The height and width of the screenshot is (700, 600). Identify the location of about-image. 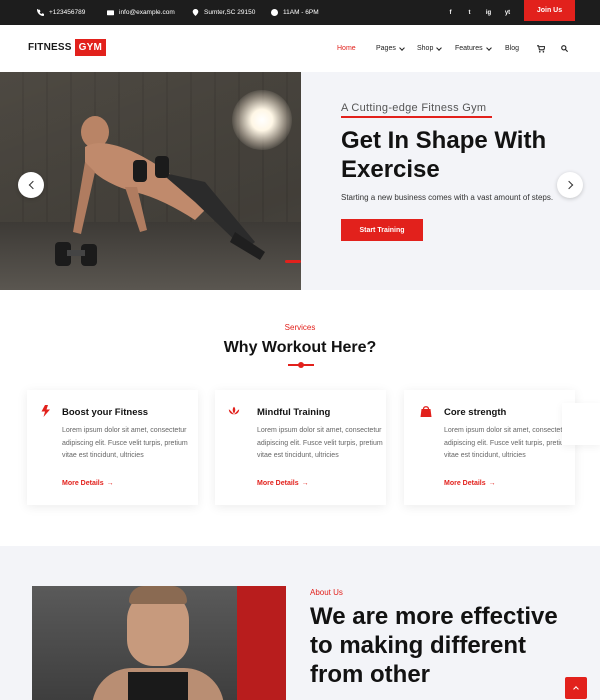
(159, 643).